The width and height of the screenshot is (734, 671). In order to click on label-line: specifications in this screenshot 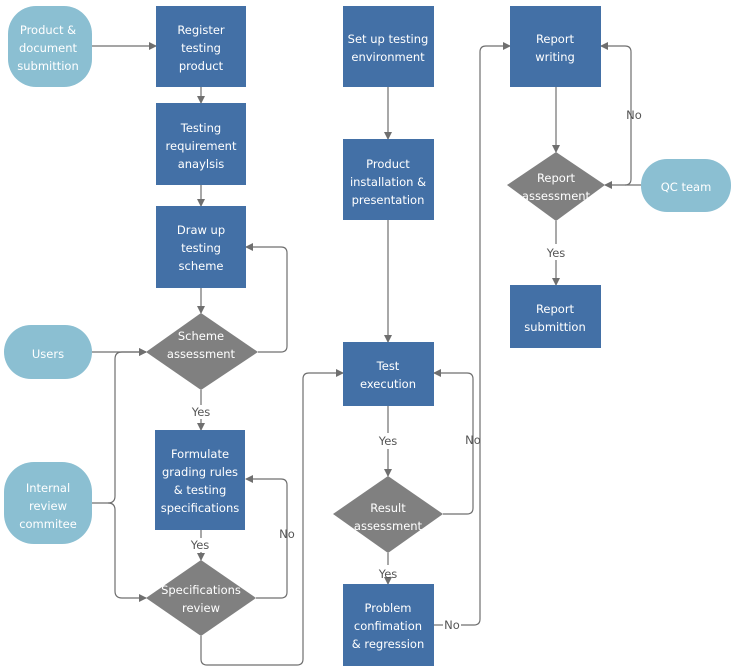, I will do `click(200, 508)`.